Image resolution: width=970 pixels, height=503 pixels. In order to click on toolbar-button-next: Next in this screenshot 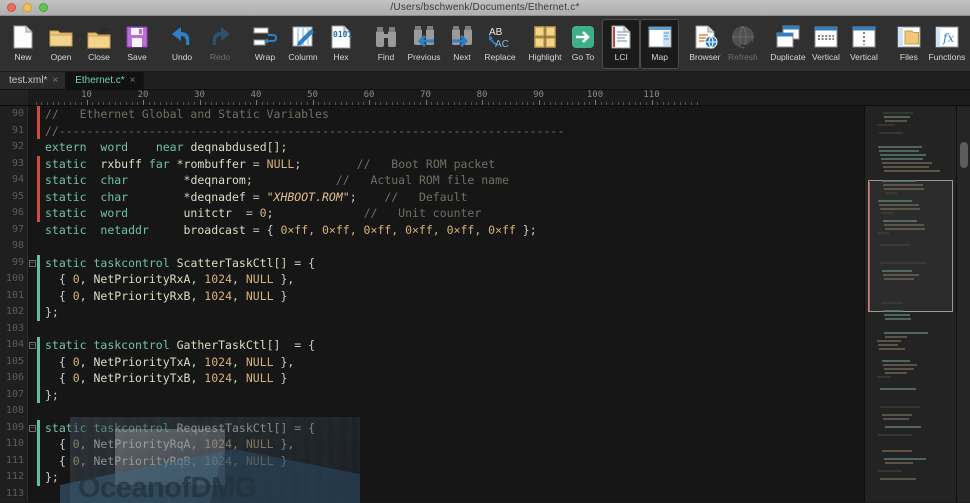, I will do `click(462, 44)`.